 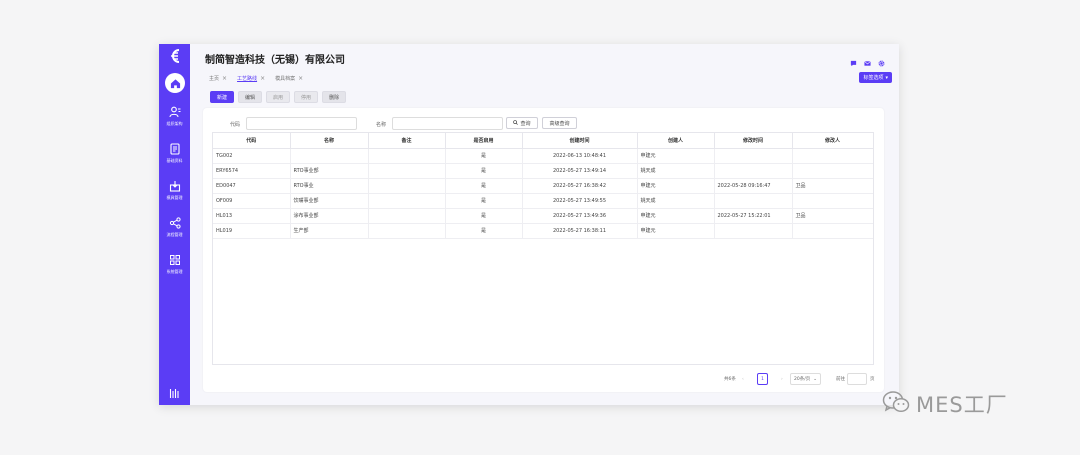 I want to click on watermark: MES工厂, so click(x=945, y=404).